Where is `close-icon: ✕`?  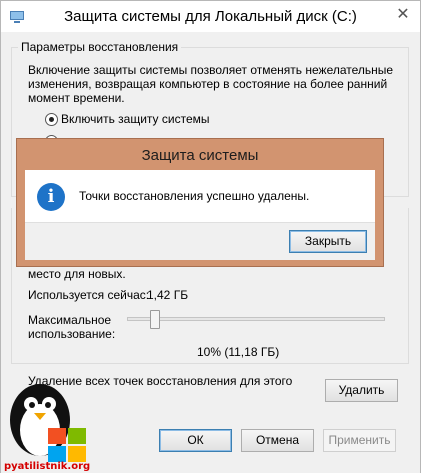 close-icon: ✕ is located at coordinates (403, 15).